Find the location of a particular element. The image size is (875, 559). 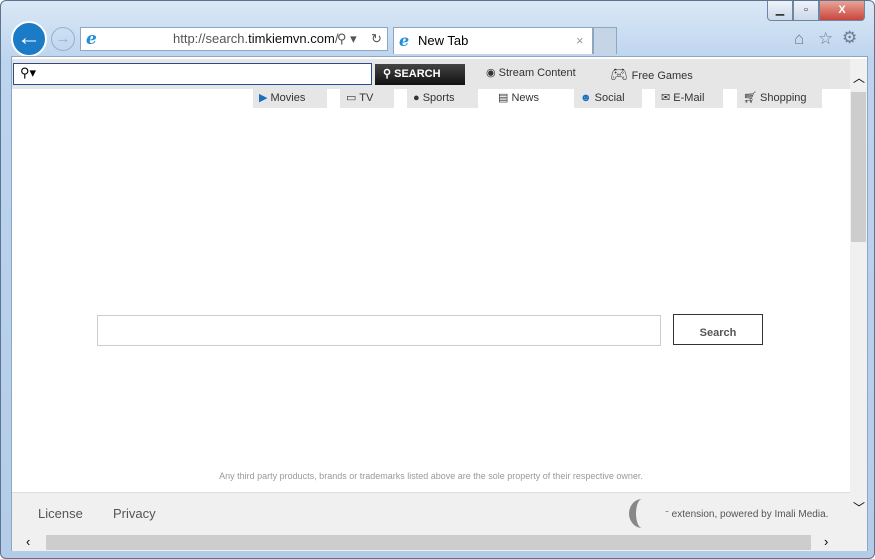

url-prefix: http://search. is located at coordinates (211, 38).